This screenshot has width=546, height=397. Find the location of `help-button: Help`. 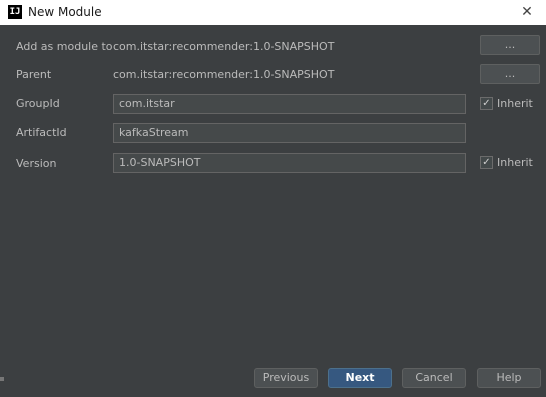

help-button: Help is located at coordinates (509, 378).